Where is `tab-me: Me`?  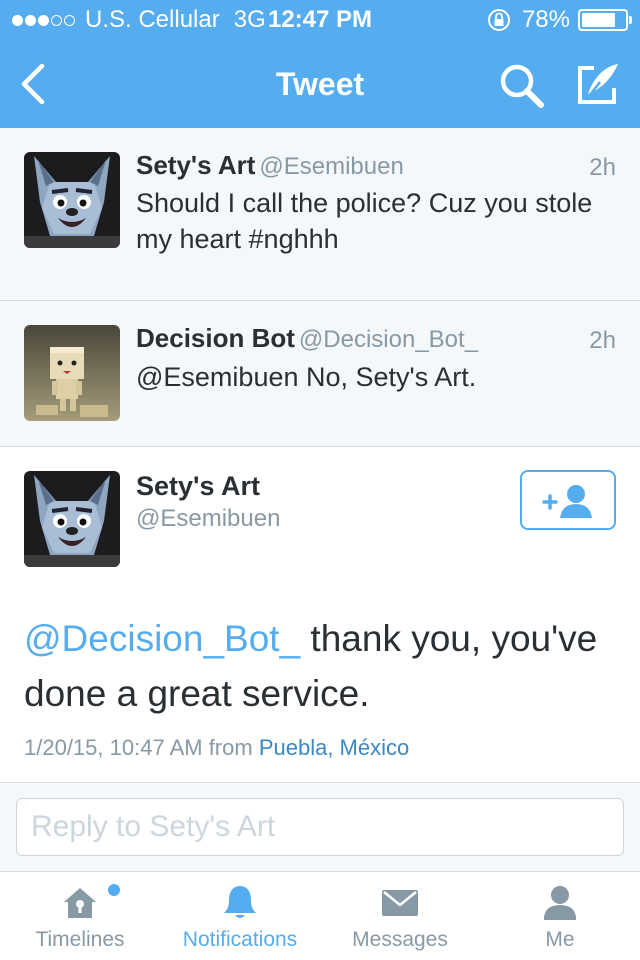
tab-me: Me is located at coordinates (560, 916).